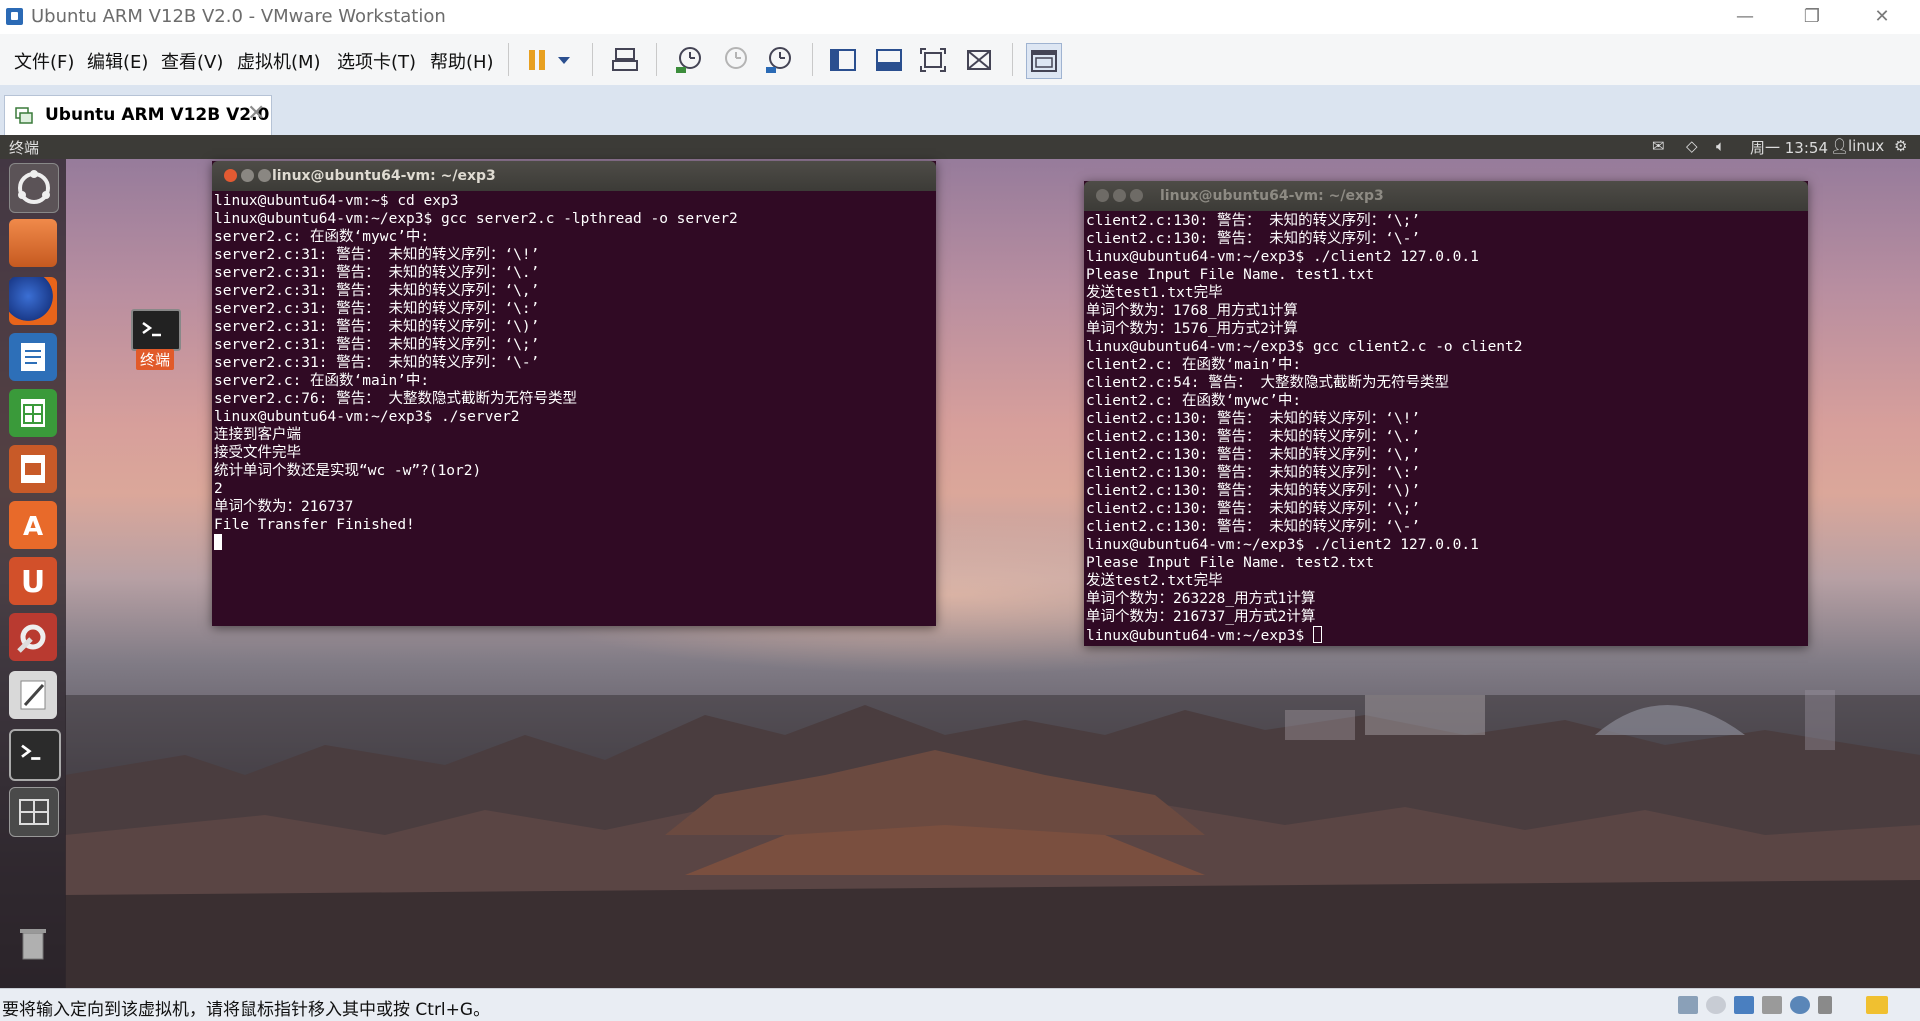 The image size is (1920, 1021). I want to click on library-view-icon, so click(1044, 61).